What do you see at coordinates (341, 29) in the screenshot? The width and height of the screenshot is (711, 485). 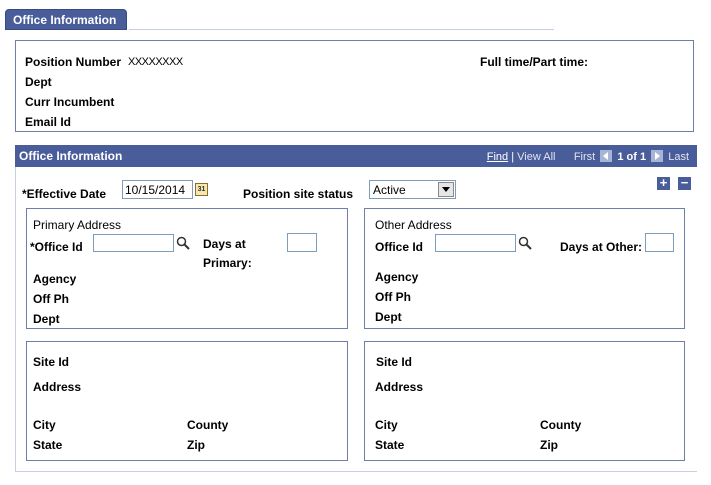 I see `tab-divider` at bounding box center [341, 29].